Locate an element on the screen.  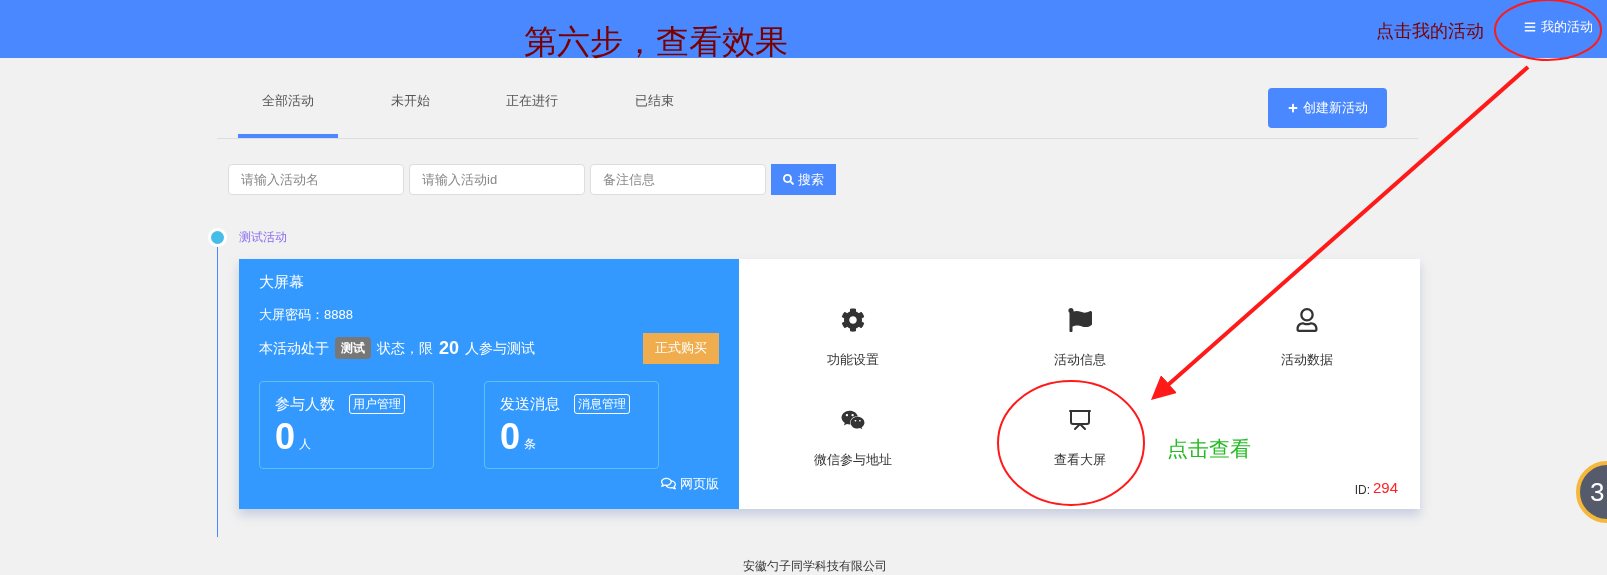
status-text: 状态，限 is located at coordinates (405, 348).